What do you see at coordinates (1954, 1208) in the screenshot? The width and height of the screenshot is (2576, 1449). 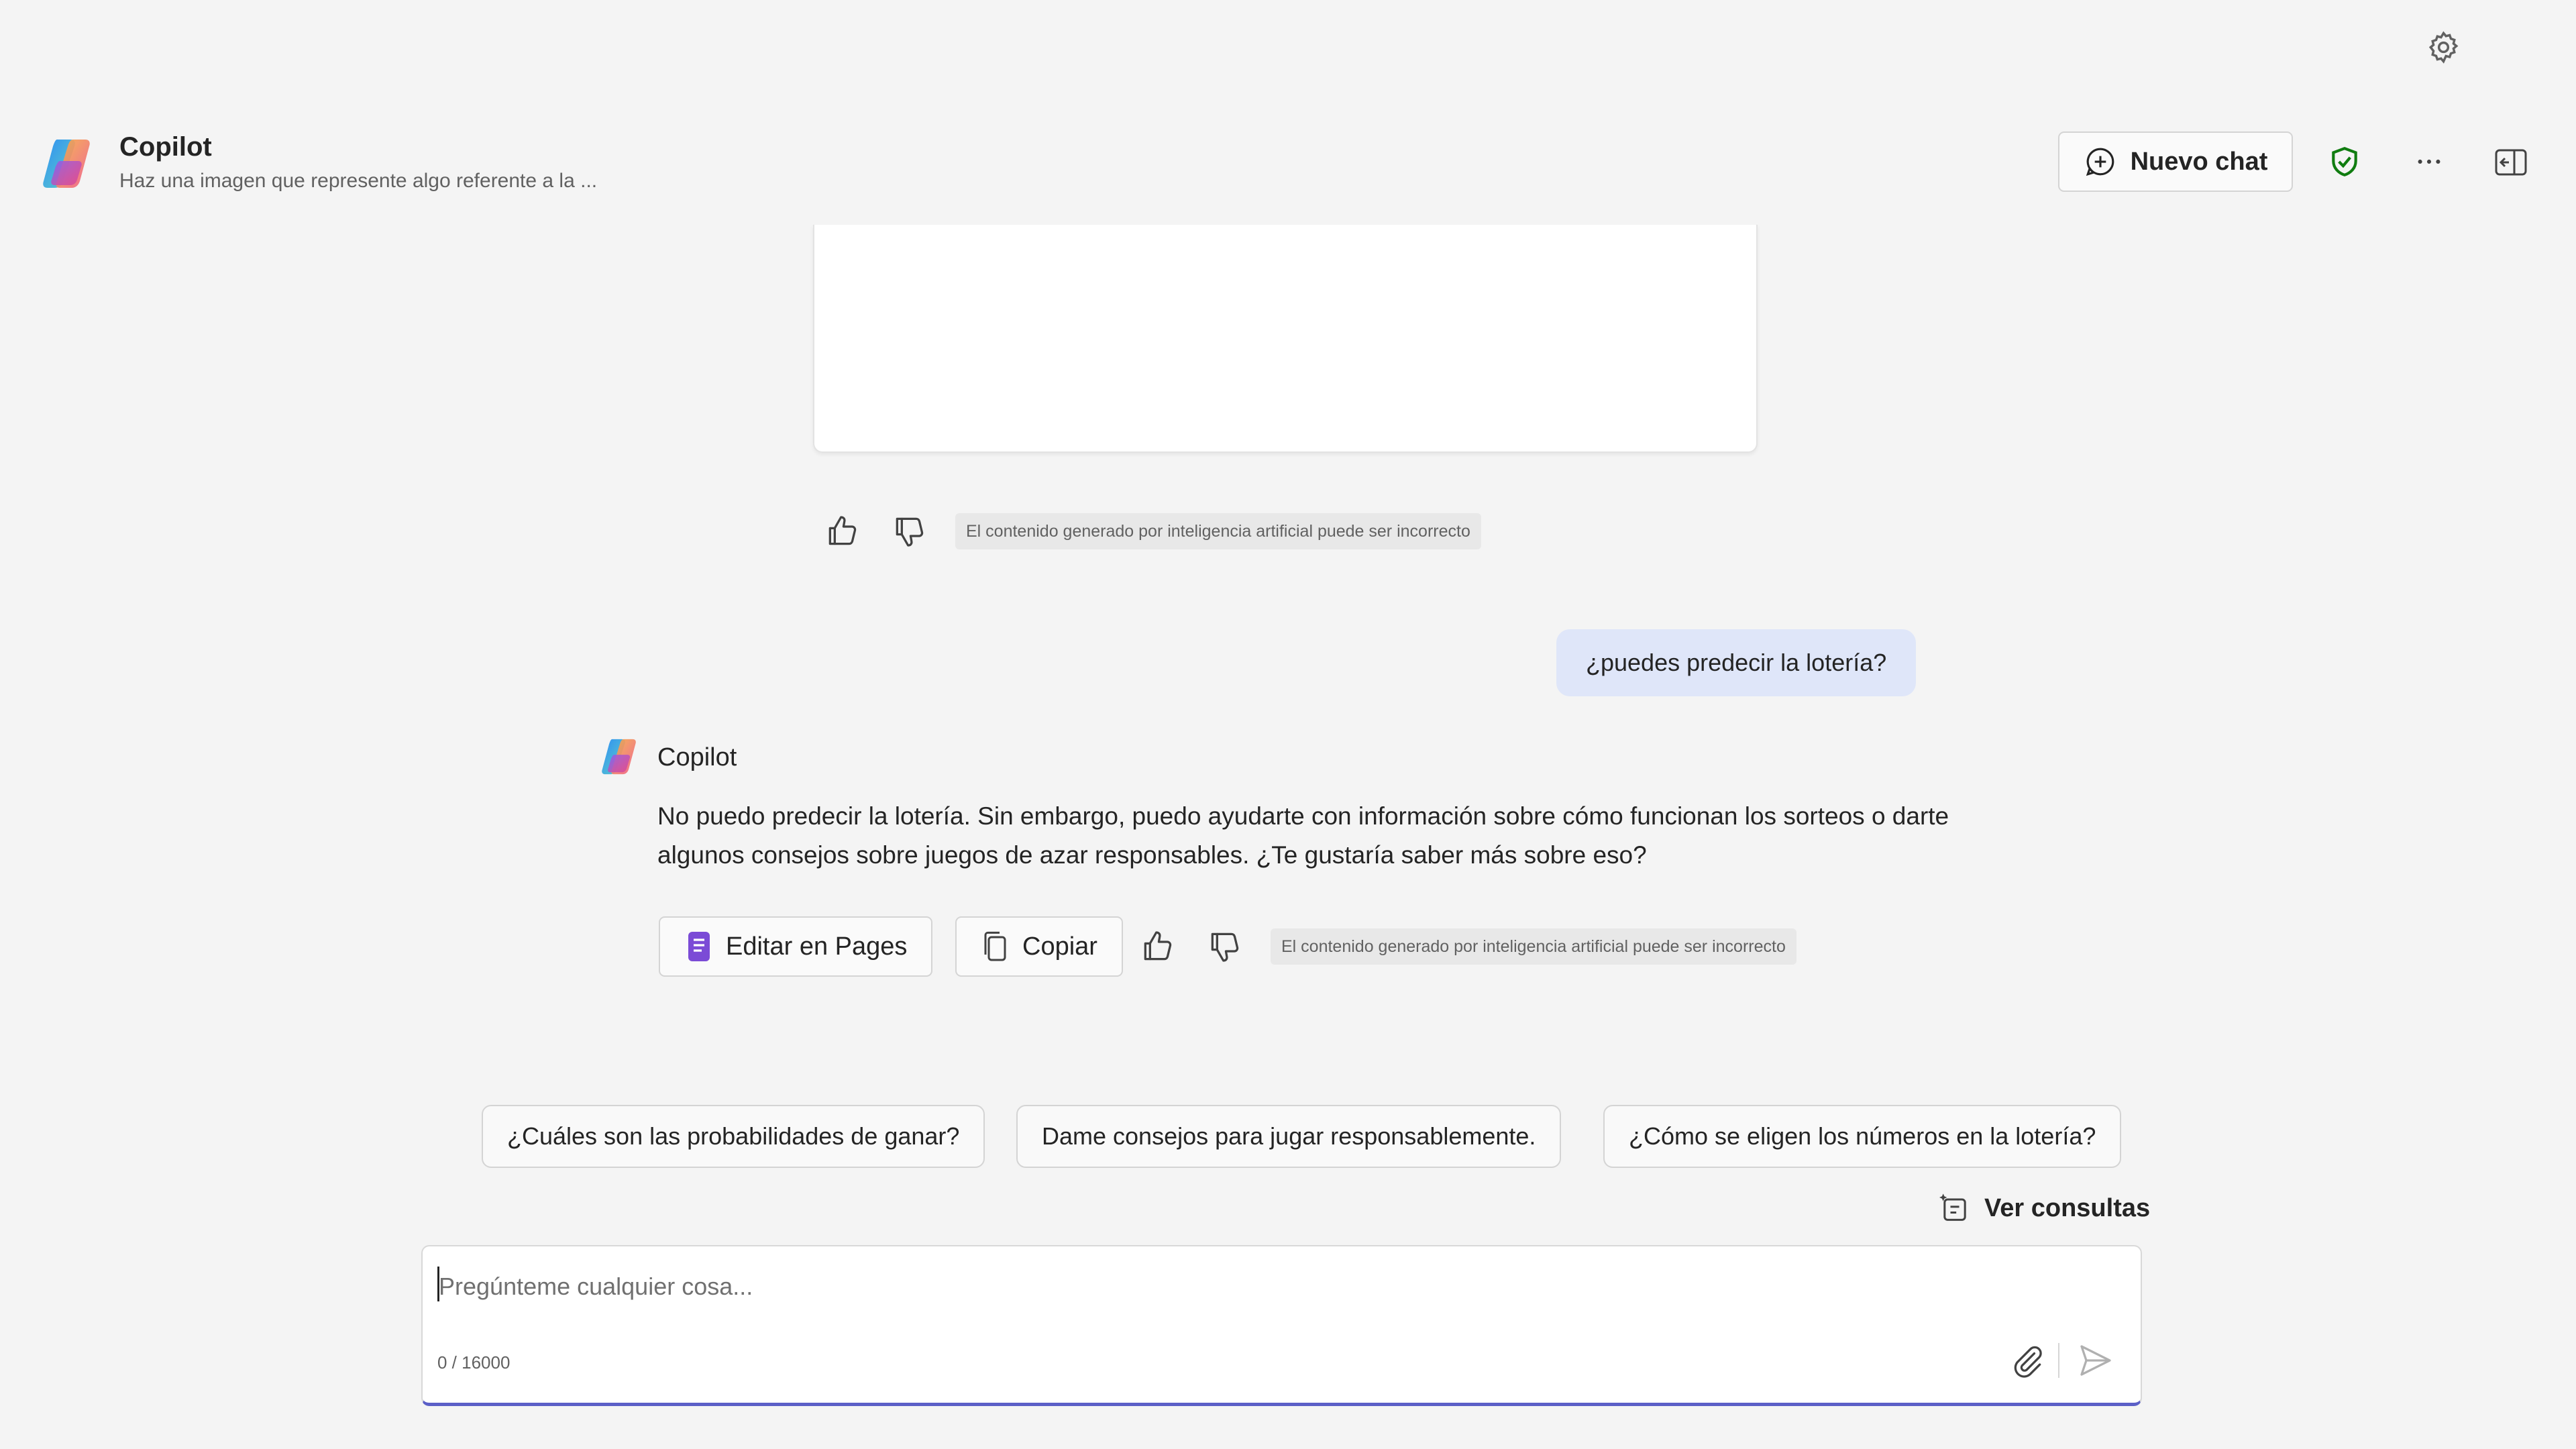 I see `view-queries-icon` at bounding box center [1954, 1208].